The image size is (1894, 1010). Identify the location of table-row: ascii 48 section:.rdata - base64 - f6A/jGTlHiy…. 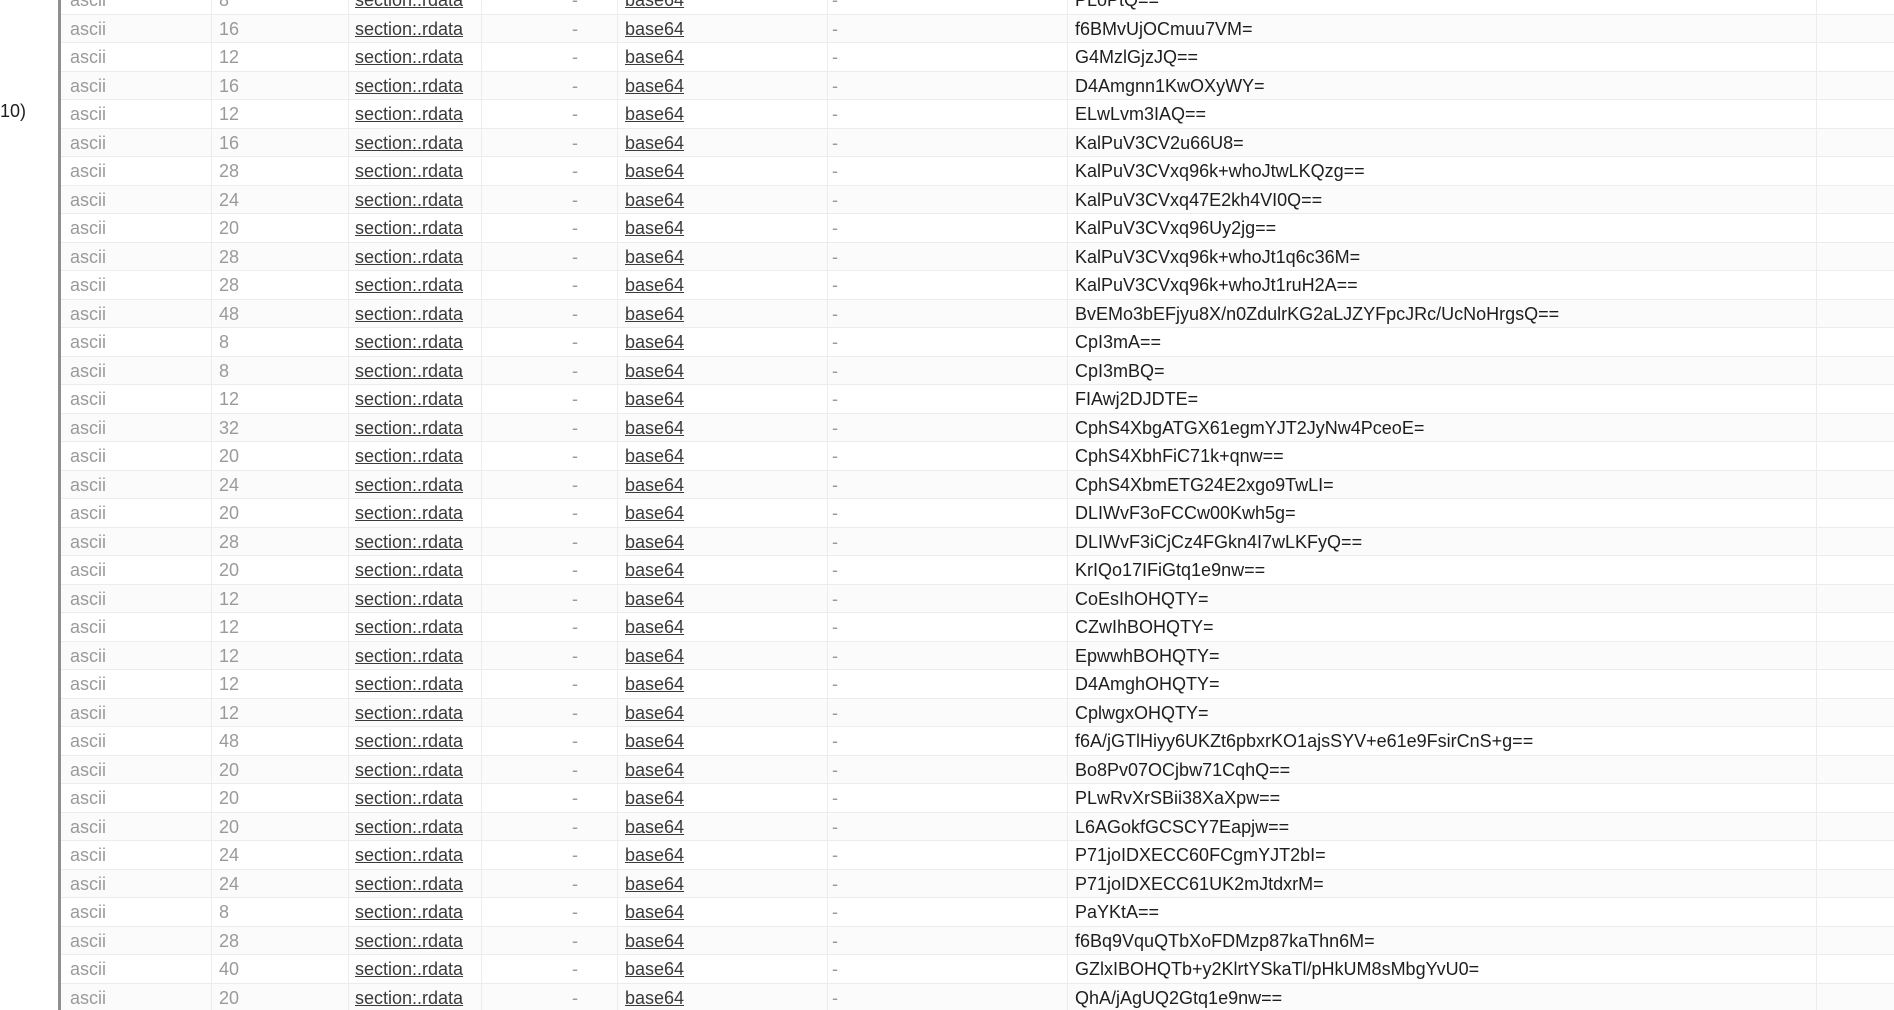
(977, 741).